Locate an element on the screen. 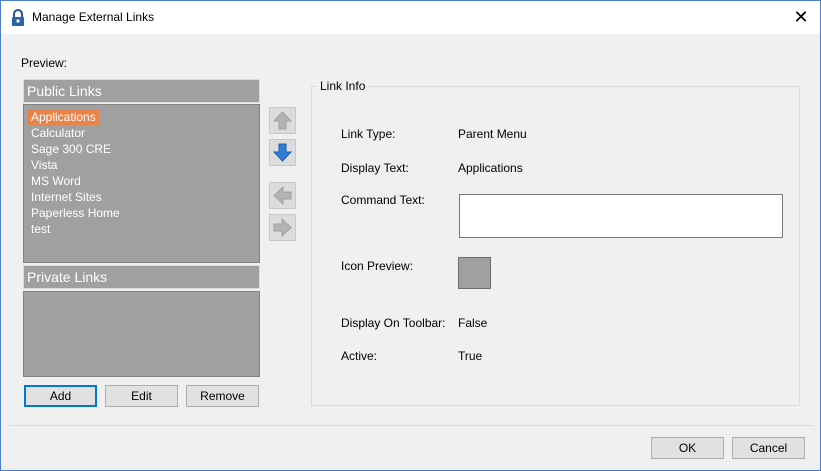 Image resolution: width=821 pixels, height=471 pixels. move-left-button is located at coordinates (282, 195).